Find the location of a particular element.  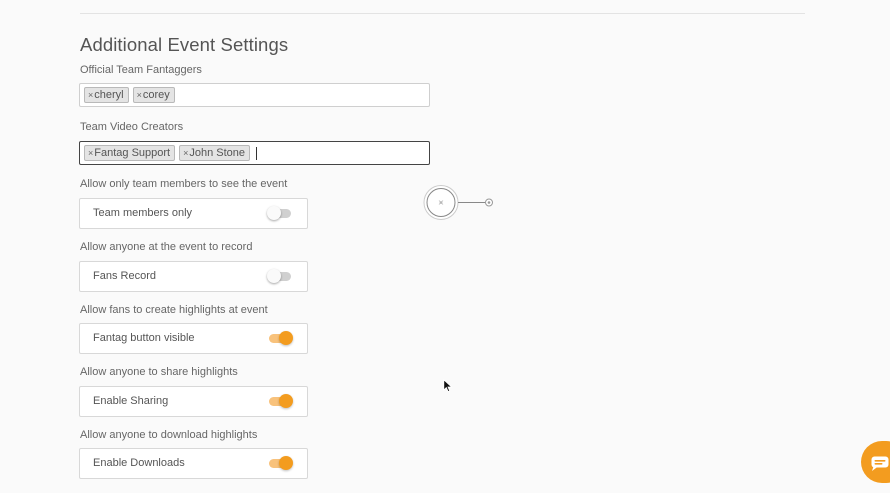

video-creators-tag-input: × Fantag Support × John Stone is located at coordinates (254, 153).